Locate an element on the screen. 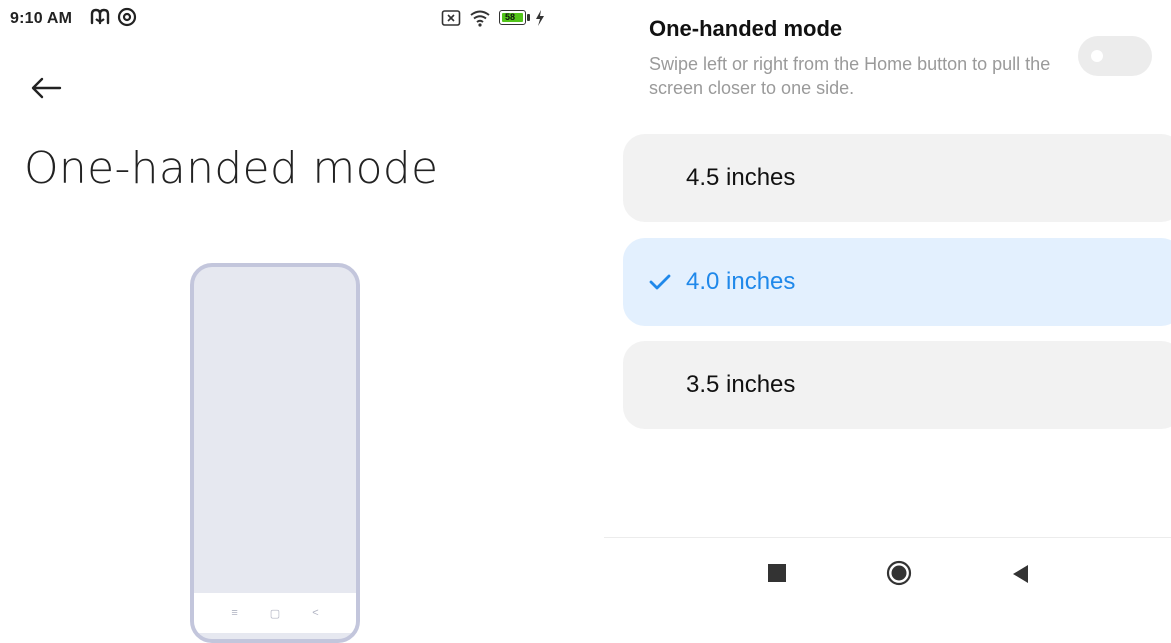 The width and height of the screenshot is (1171, 643). option-label: 4.5 inches is located at coordinates (741, 177).